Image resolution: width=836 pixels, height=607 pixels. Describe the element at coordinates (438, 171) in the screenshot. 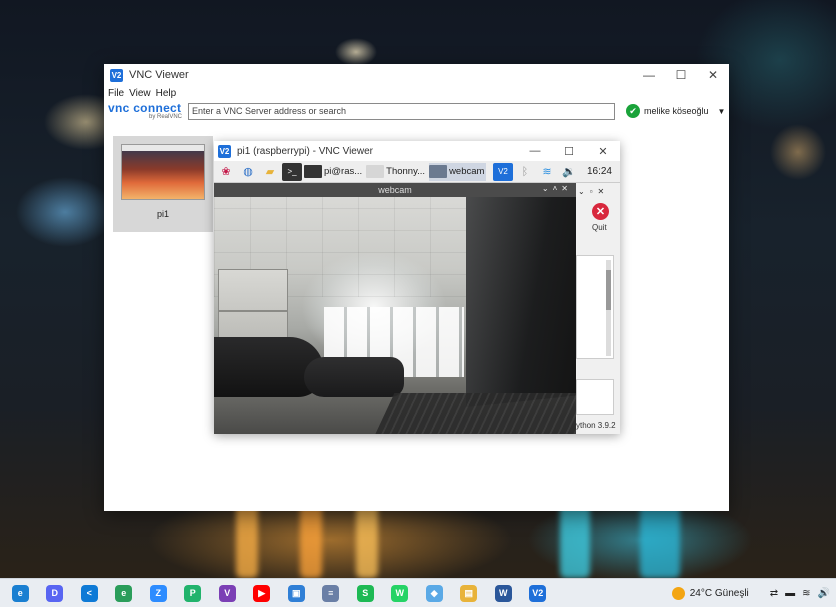

I see `webcam-window-icon` at that location.